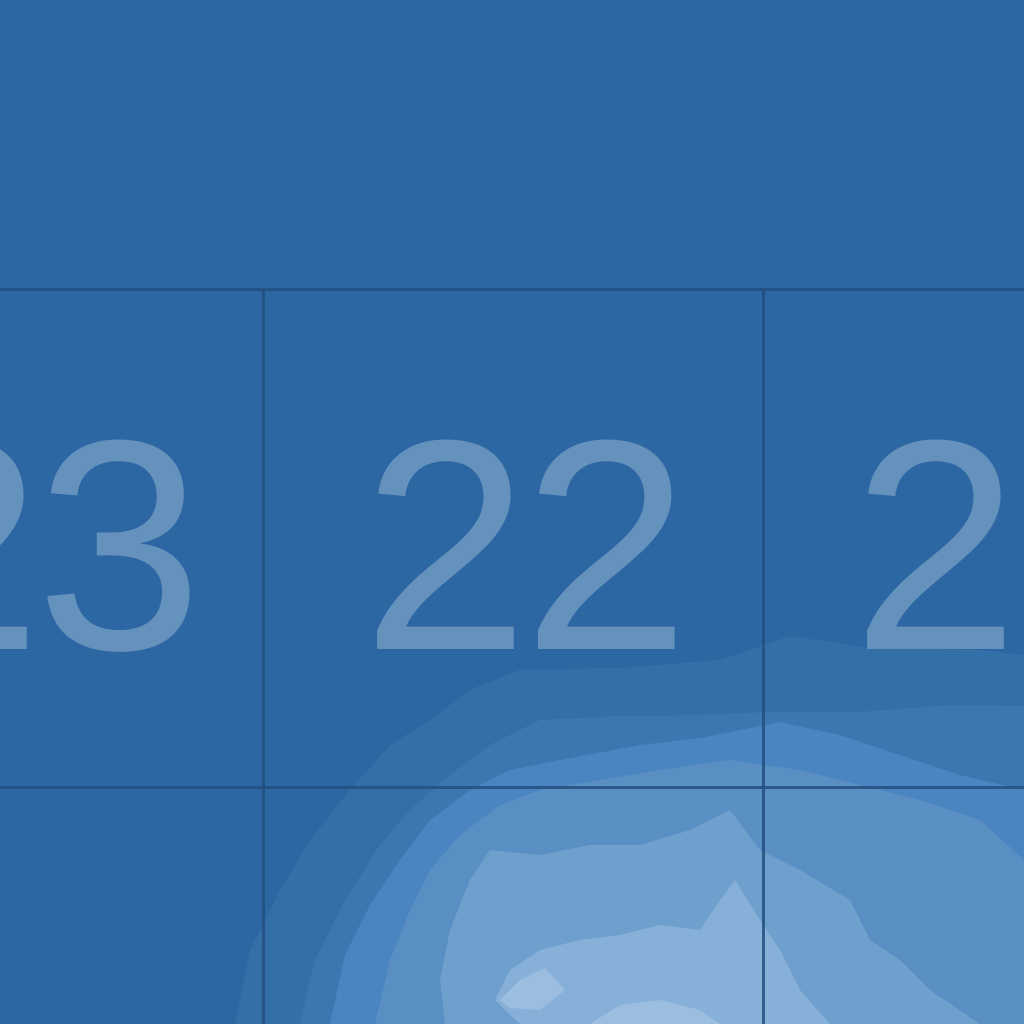  I want to click on grid-line-vertical-left, so click(263, 656).